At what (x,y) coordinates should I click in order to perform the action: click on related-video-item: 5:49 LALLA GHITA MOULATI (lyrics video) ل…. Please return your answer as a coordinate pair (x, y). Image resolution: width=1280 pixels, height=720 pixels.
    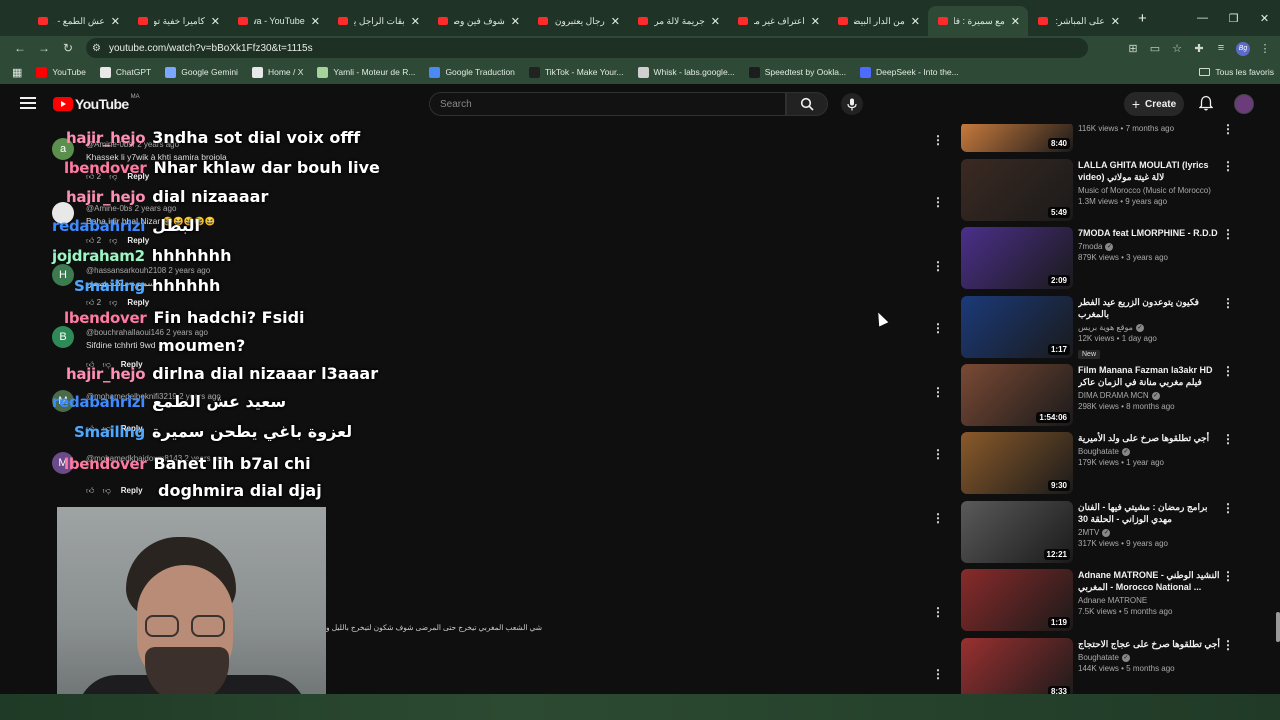
    Looking at the image, I should click on (1097, 190).